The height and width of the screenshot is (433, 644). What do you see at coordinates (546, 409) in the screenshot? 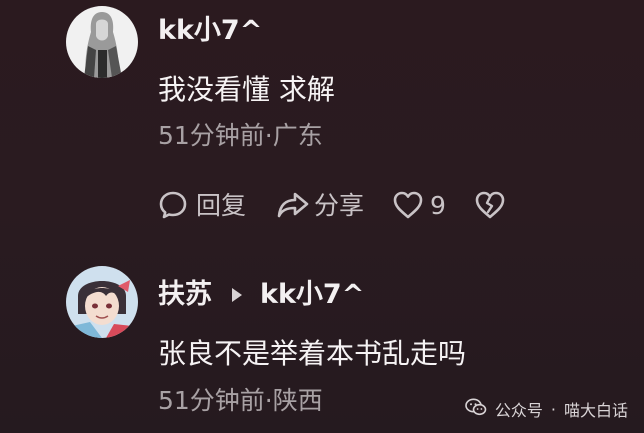
I see `watermark: 公众号 · 喵大白话` at bounding box center [546, 409].